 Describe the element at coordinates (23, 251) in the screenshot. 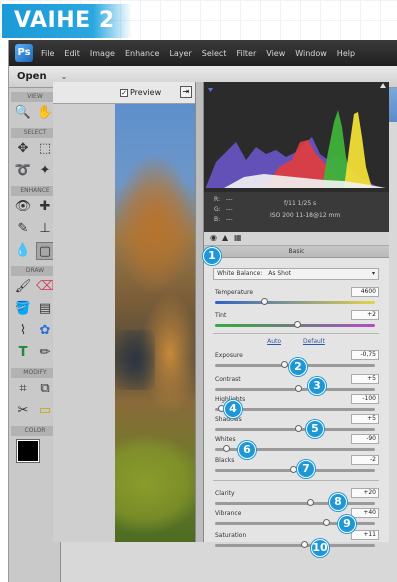

I see `blur-icon: 💧` at that location.